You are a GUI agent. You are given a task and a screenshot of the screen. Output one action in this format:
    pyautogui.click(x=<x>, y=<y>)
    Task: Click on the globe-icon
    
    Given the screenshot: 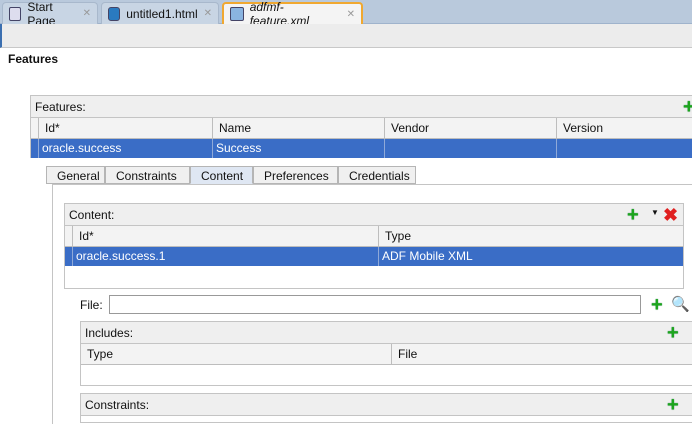 What is the action you would take?
    pyautogui.click(x=114, y=13)
    